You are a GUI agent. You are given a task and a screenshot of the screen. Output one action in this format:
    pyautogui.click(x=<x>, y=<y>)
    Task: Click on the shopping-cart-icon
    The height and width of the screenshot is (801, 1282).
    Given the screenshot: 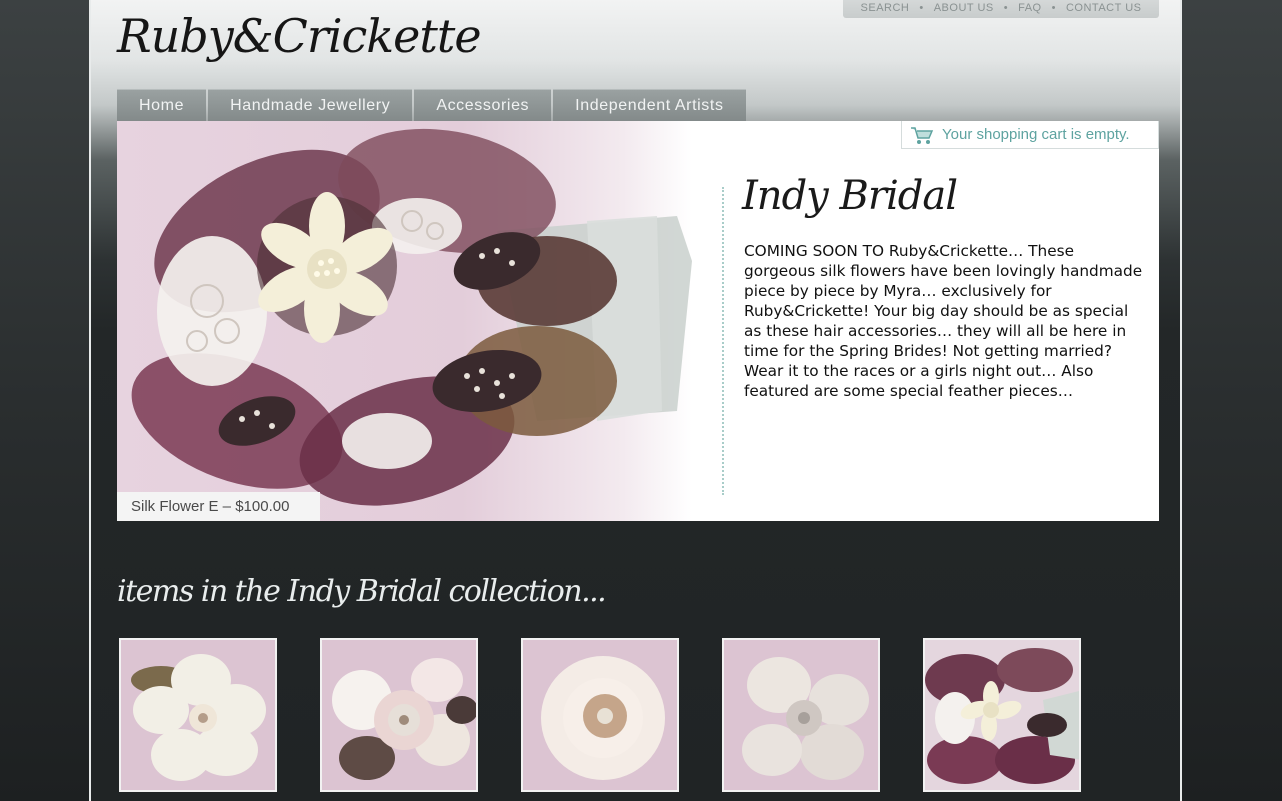 What is the action you would take?
    pyautogui.click(x=922, y=135)
    